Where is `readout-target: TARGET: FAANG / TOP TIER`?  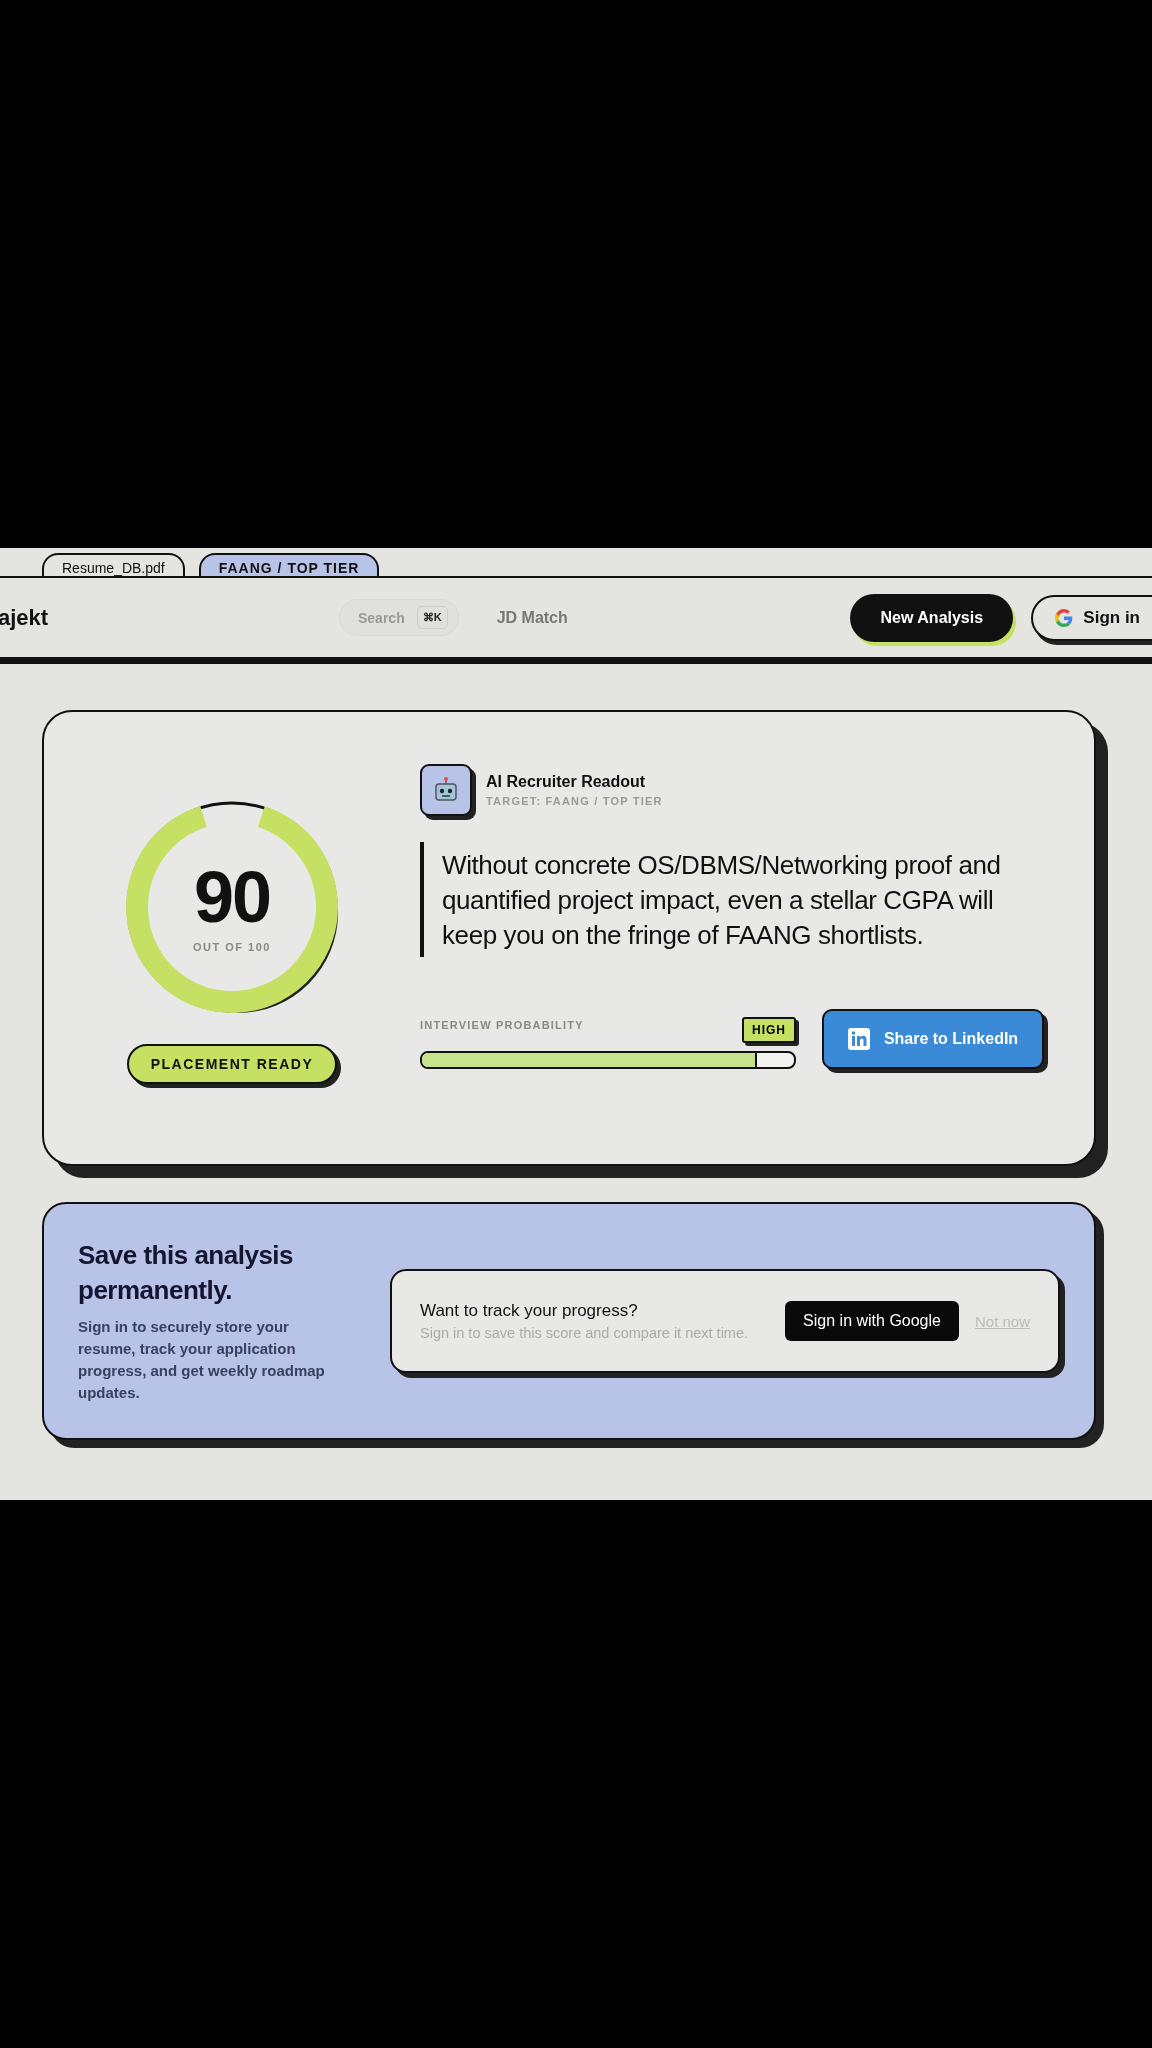 readout-target: TARGET: FAANG / TOP TIER is located at coordinates (574, 801).